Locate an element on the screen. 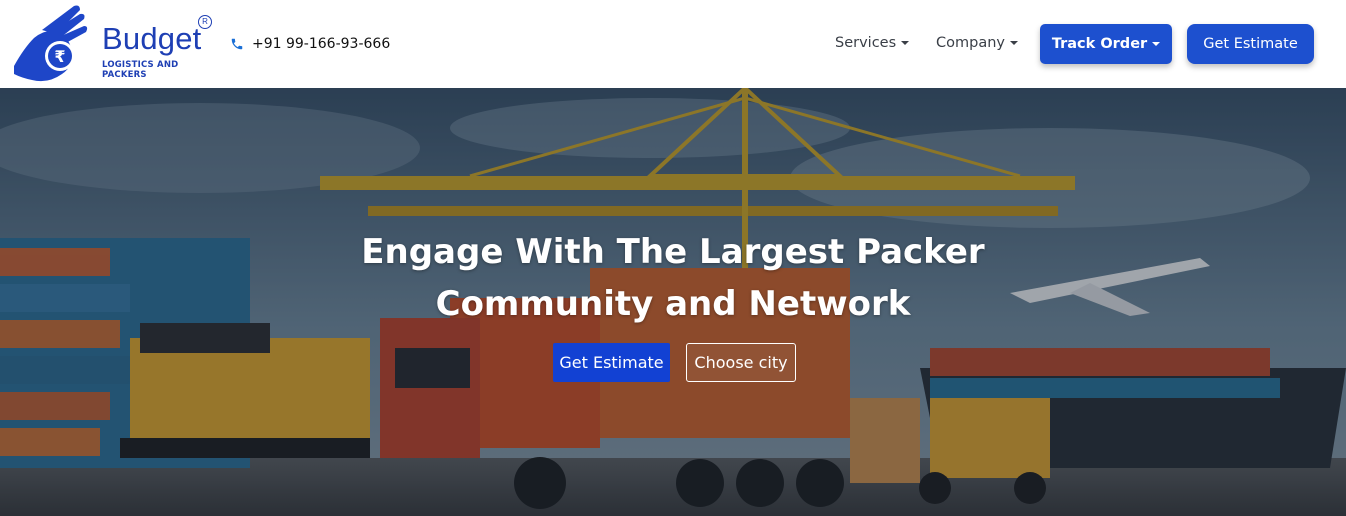 The image size is (1346, 516). nav-services-dropdown: Services is located at coordinates (872, 43).